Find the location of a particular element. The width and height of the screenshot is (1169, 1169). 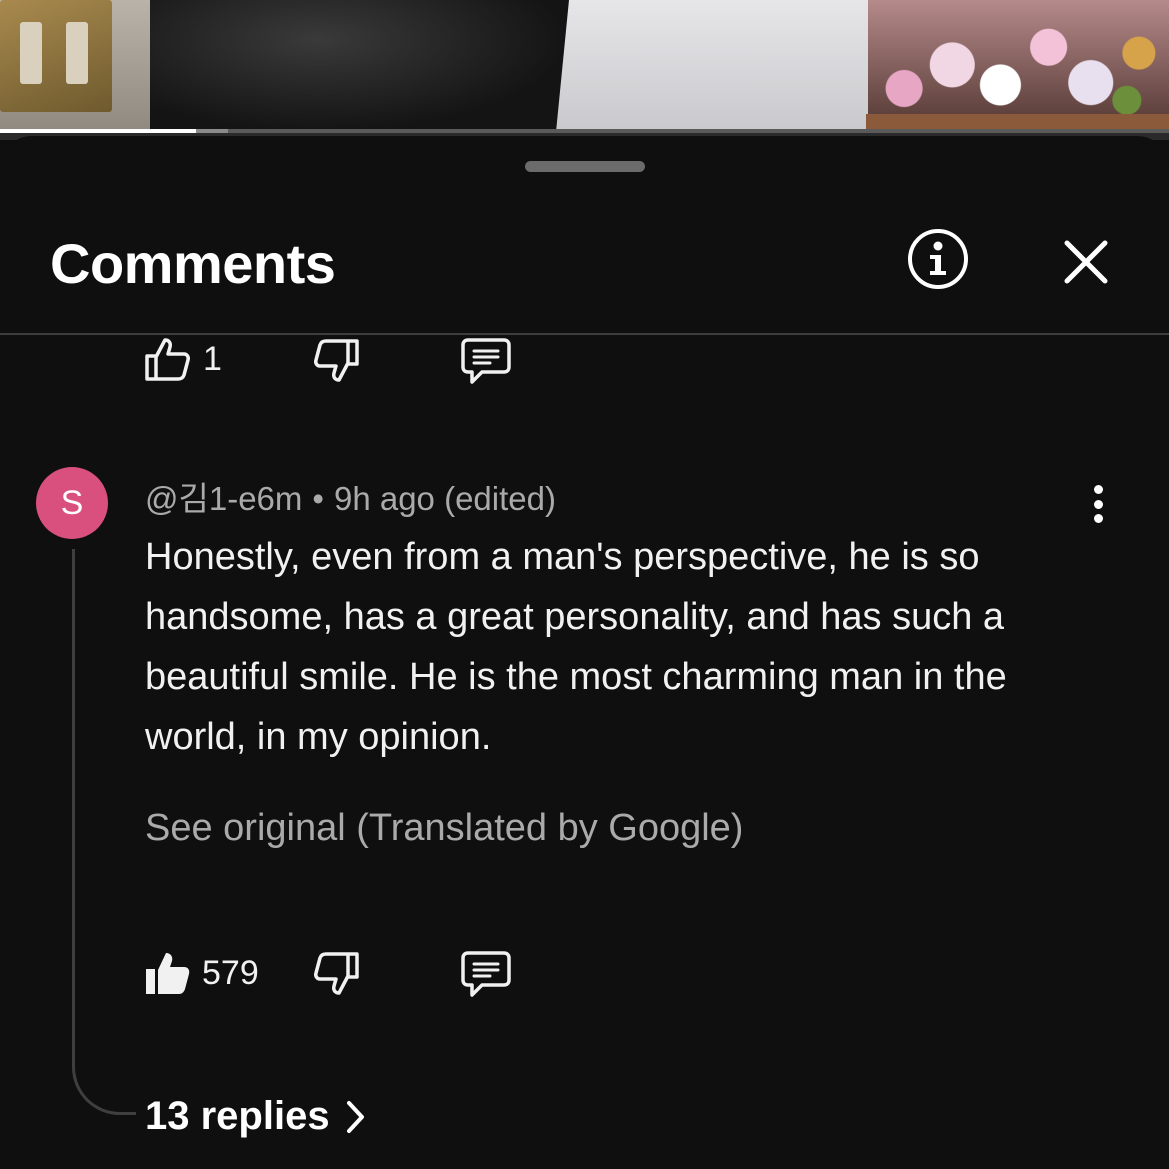

thumb-up-outline-icon is located at coordinates (167, 359).